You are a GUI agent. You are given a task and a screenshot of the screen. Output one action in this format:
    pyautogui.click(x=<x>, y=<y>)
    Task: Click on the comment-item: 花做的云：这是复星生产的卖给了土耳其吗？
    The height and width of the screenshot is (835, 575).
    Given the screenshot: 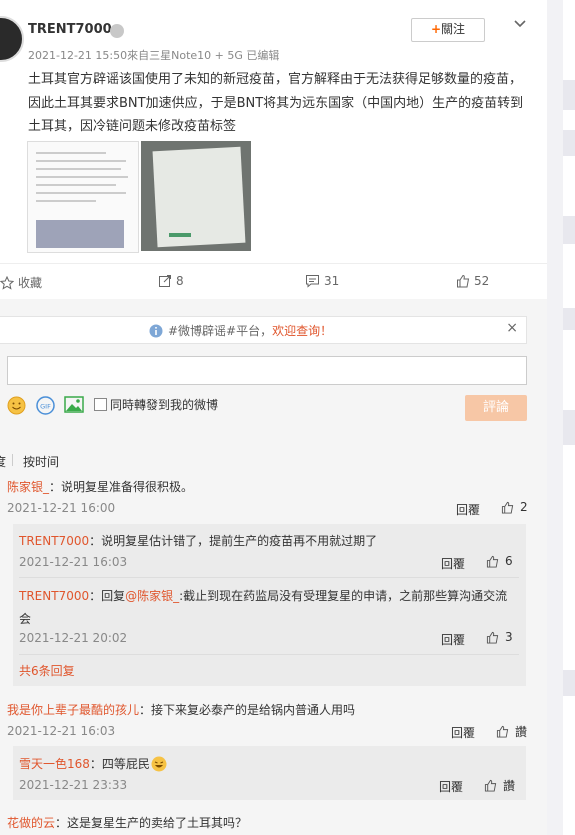 What is the action you would take?
    pyautogui.click(x=127, y=822)
    